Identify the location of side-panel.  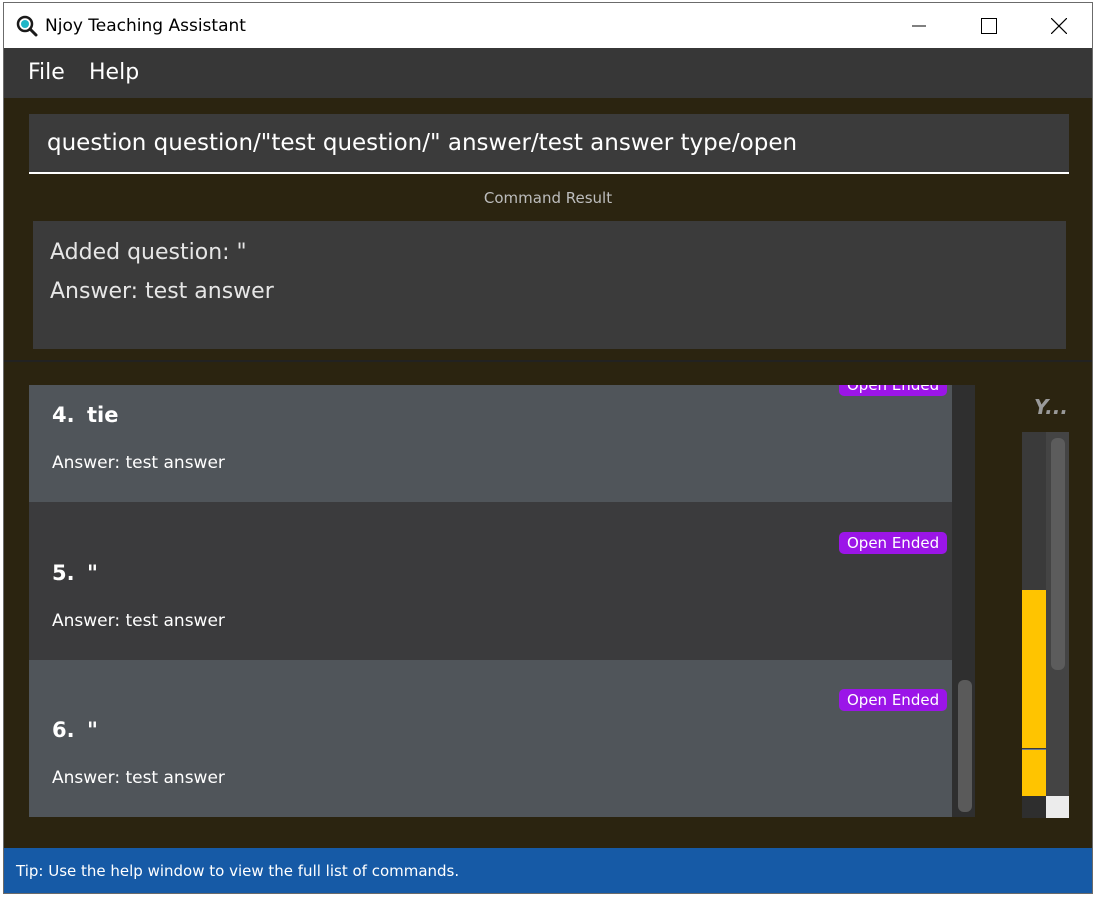
(1045, 625).